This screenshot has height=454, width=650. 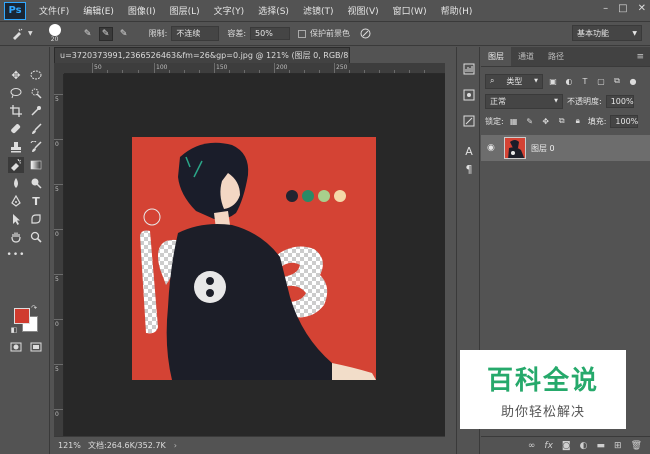 I want to click on navigator-icon, so click(x=469, y=121).